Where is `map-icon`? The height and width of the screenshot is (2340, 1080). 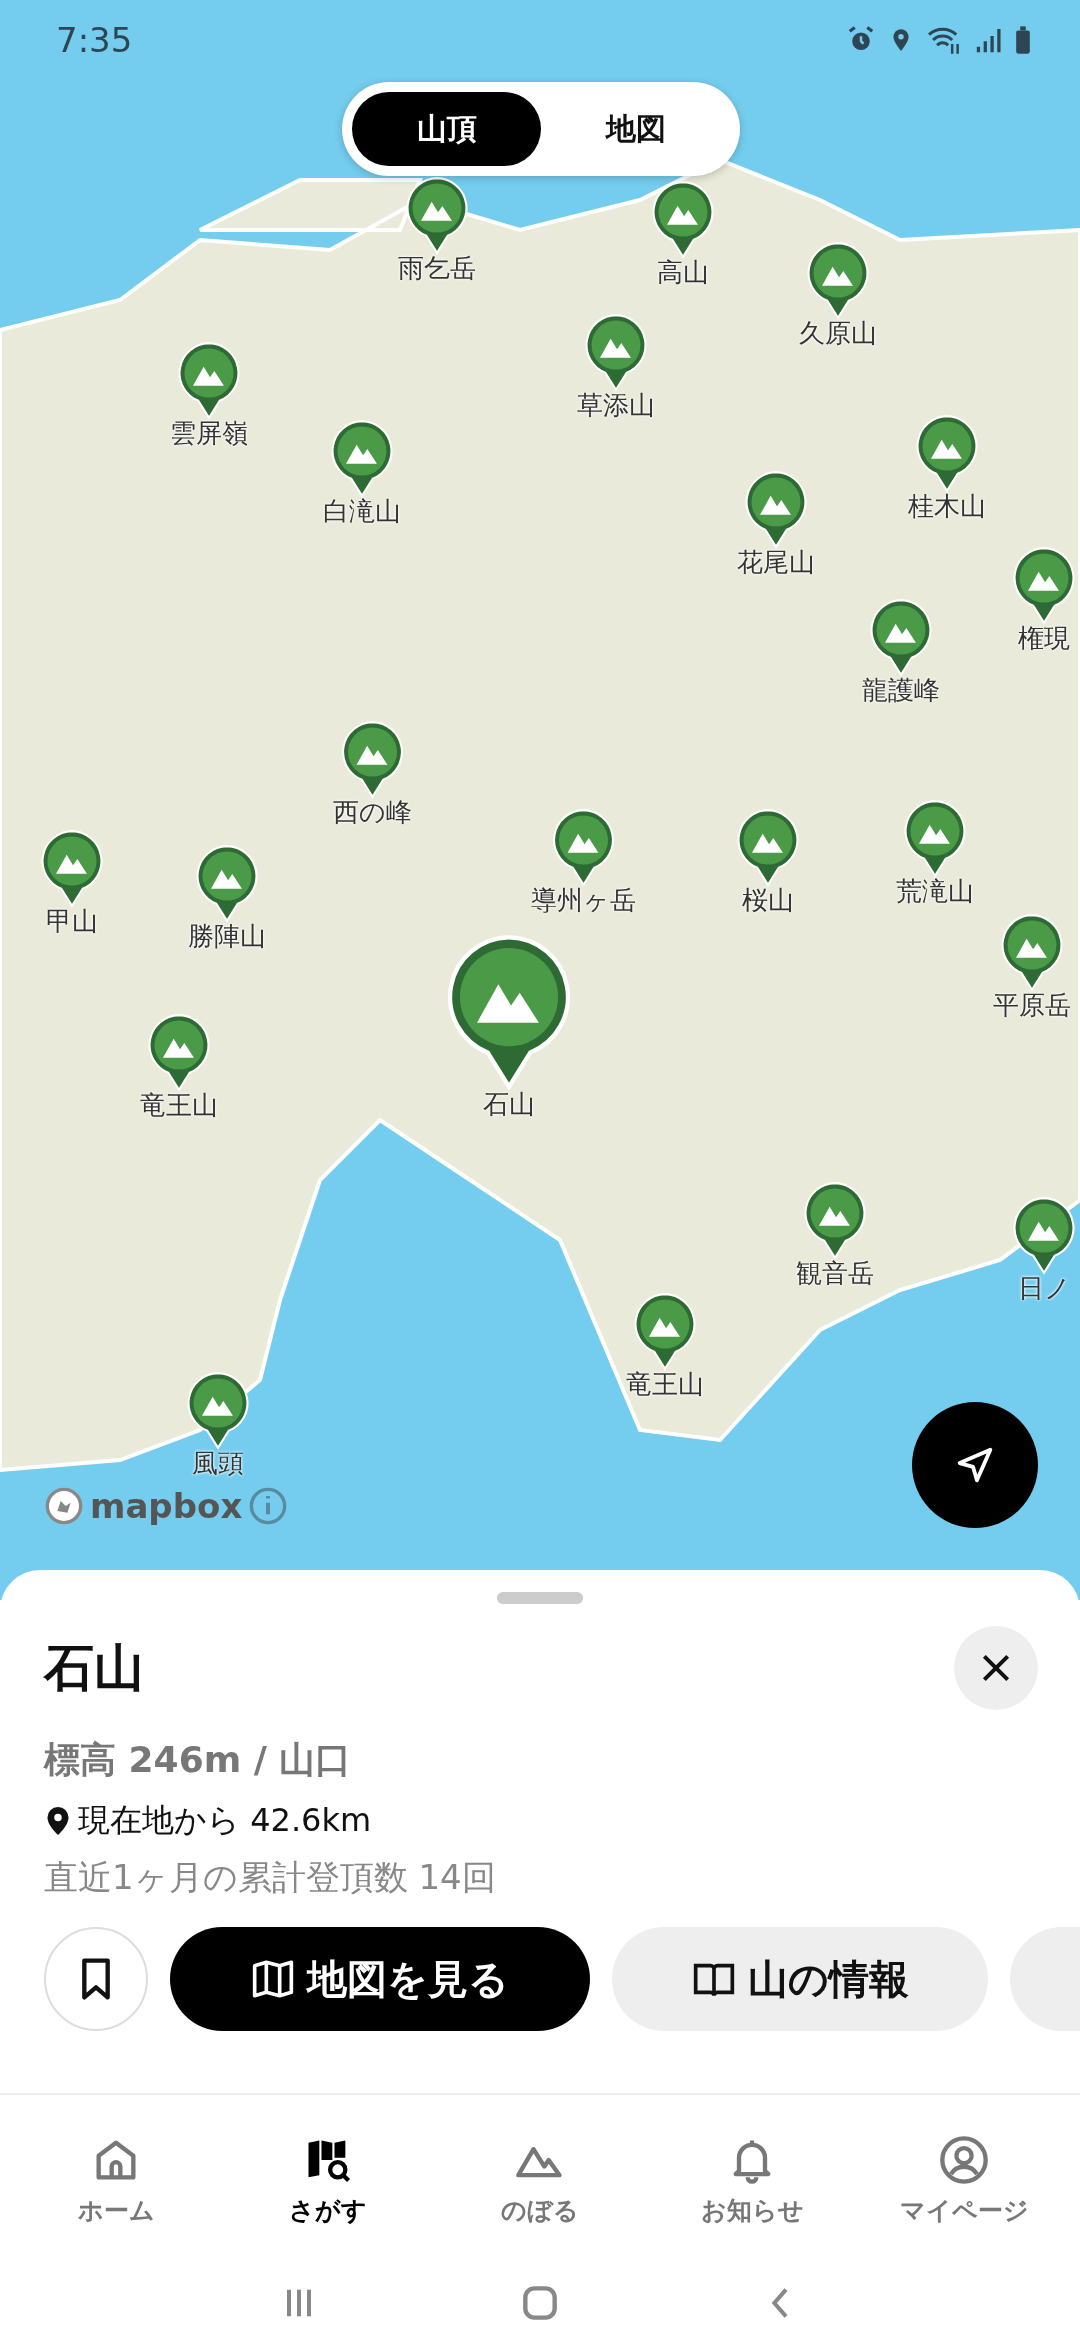
map-icon is located at coordinates (273, 1979).